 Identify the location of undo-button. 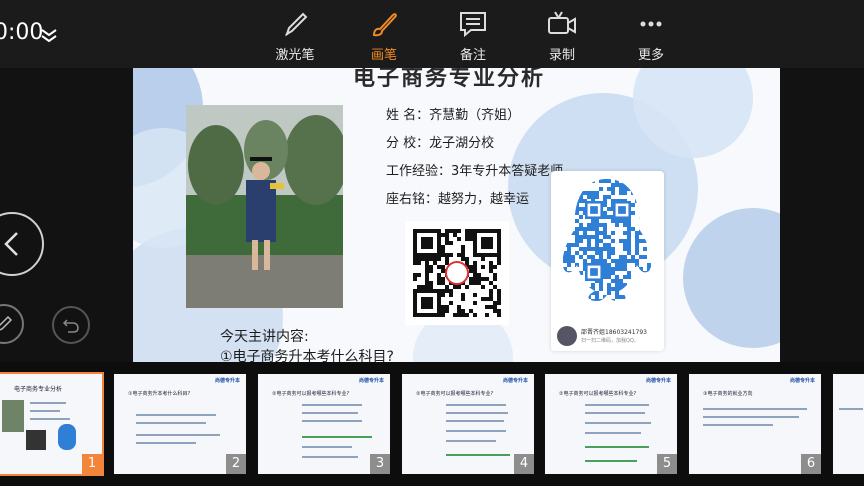
(71, 325).